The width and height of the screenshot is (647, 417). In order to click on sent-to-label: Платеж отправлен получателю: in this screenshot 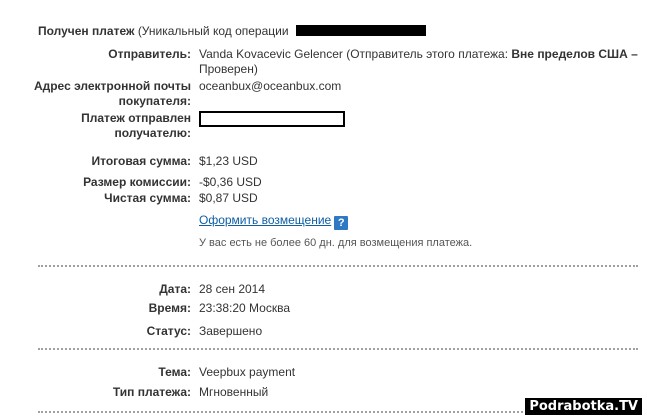, I will do `click(136, 126)`.